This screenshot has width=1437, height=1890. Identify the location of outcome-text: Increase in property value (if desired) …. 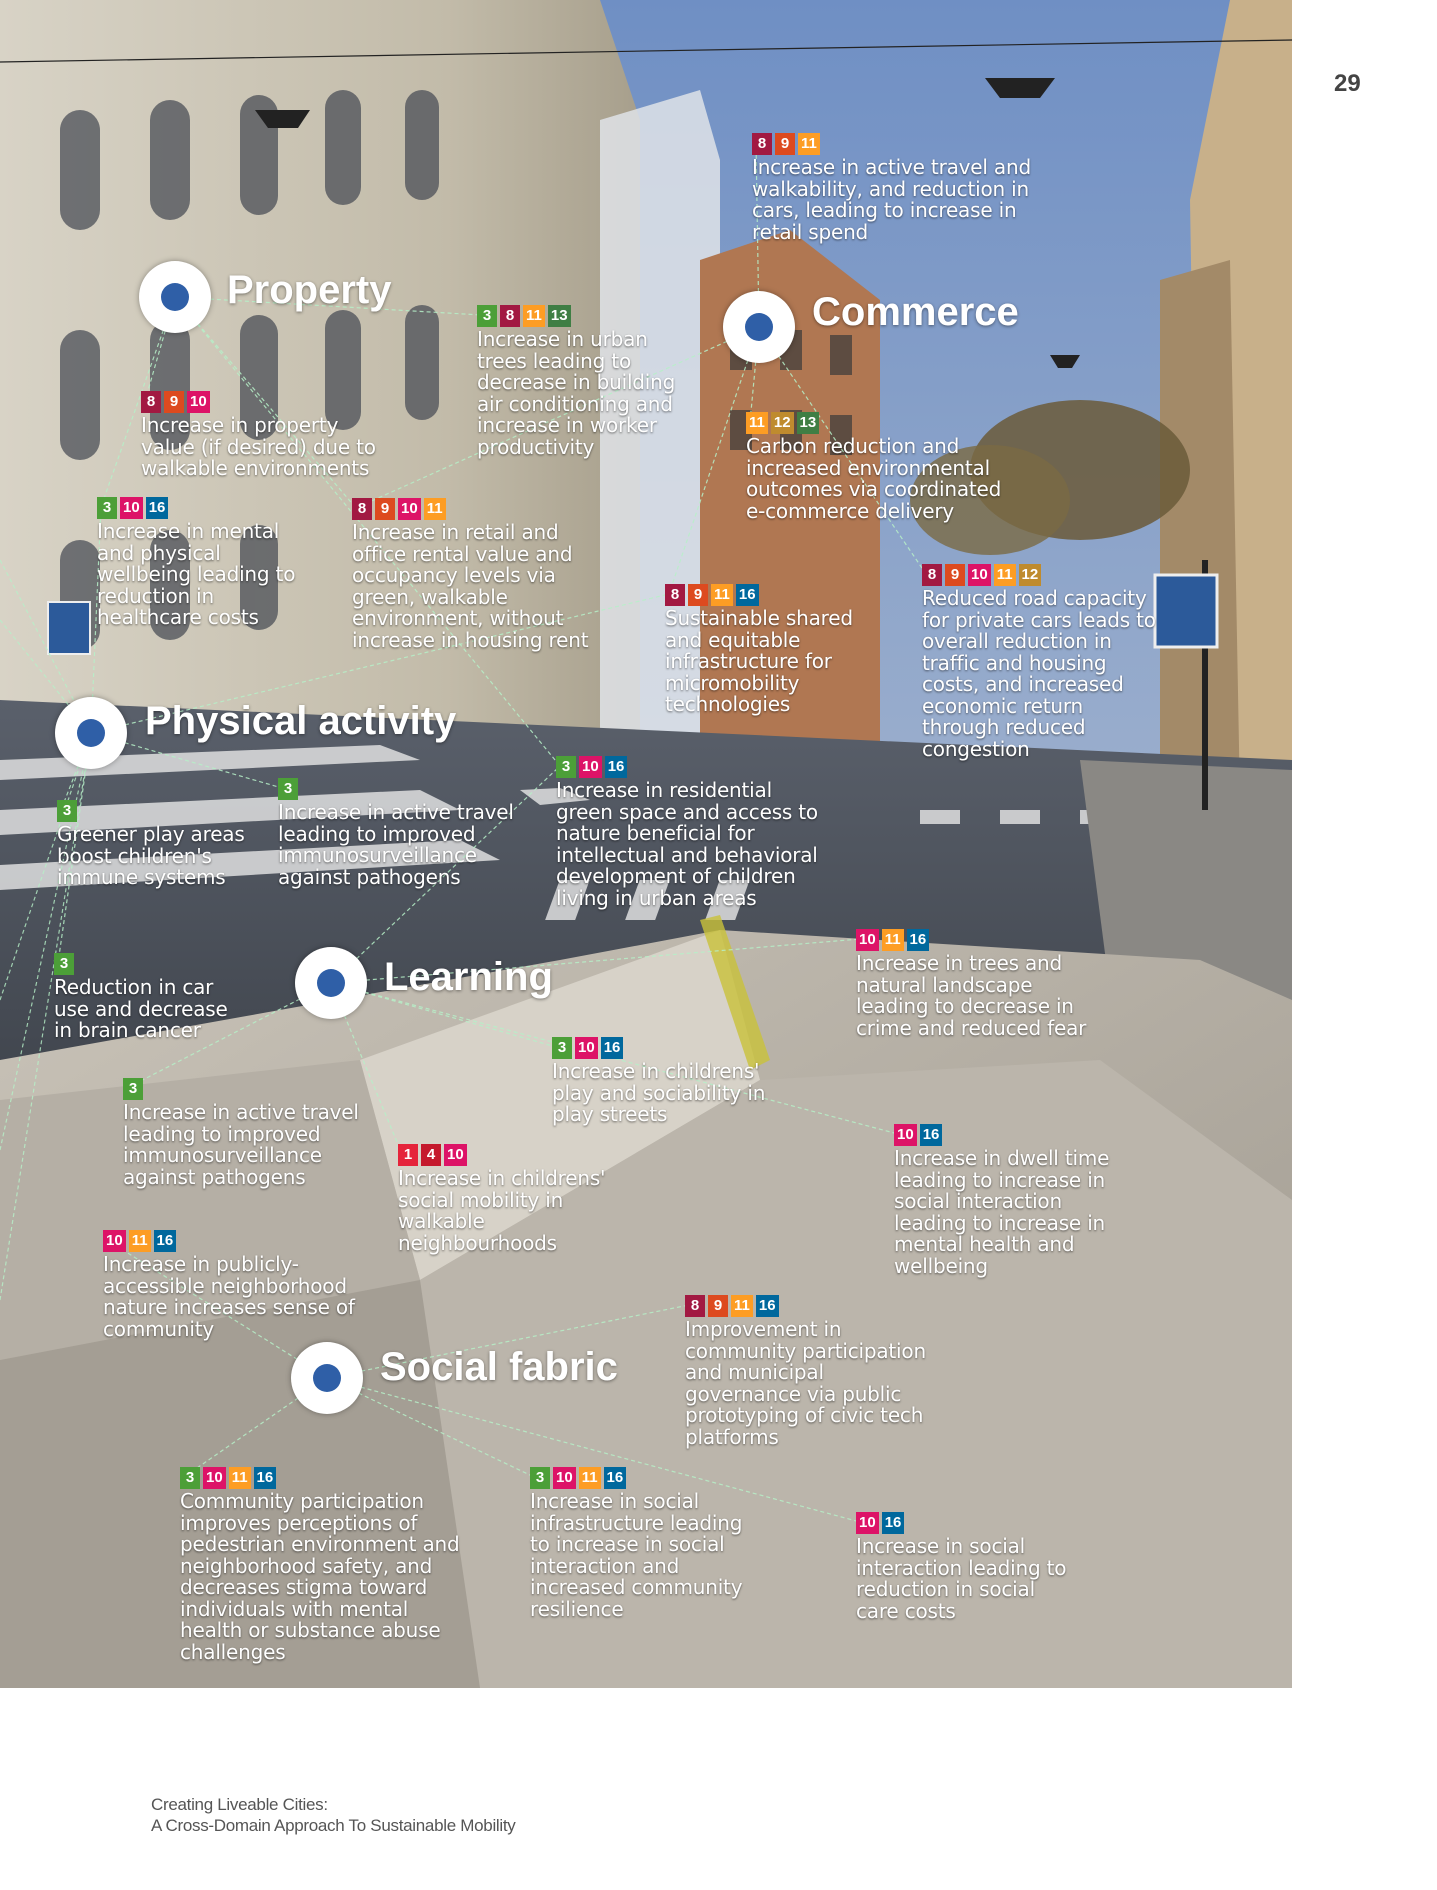
(258, 446).